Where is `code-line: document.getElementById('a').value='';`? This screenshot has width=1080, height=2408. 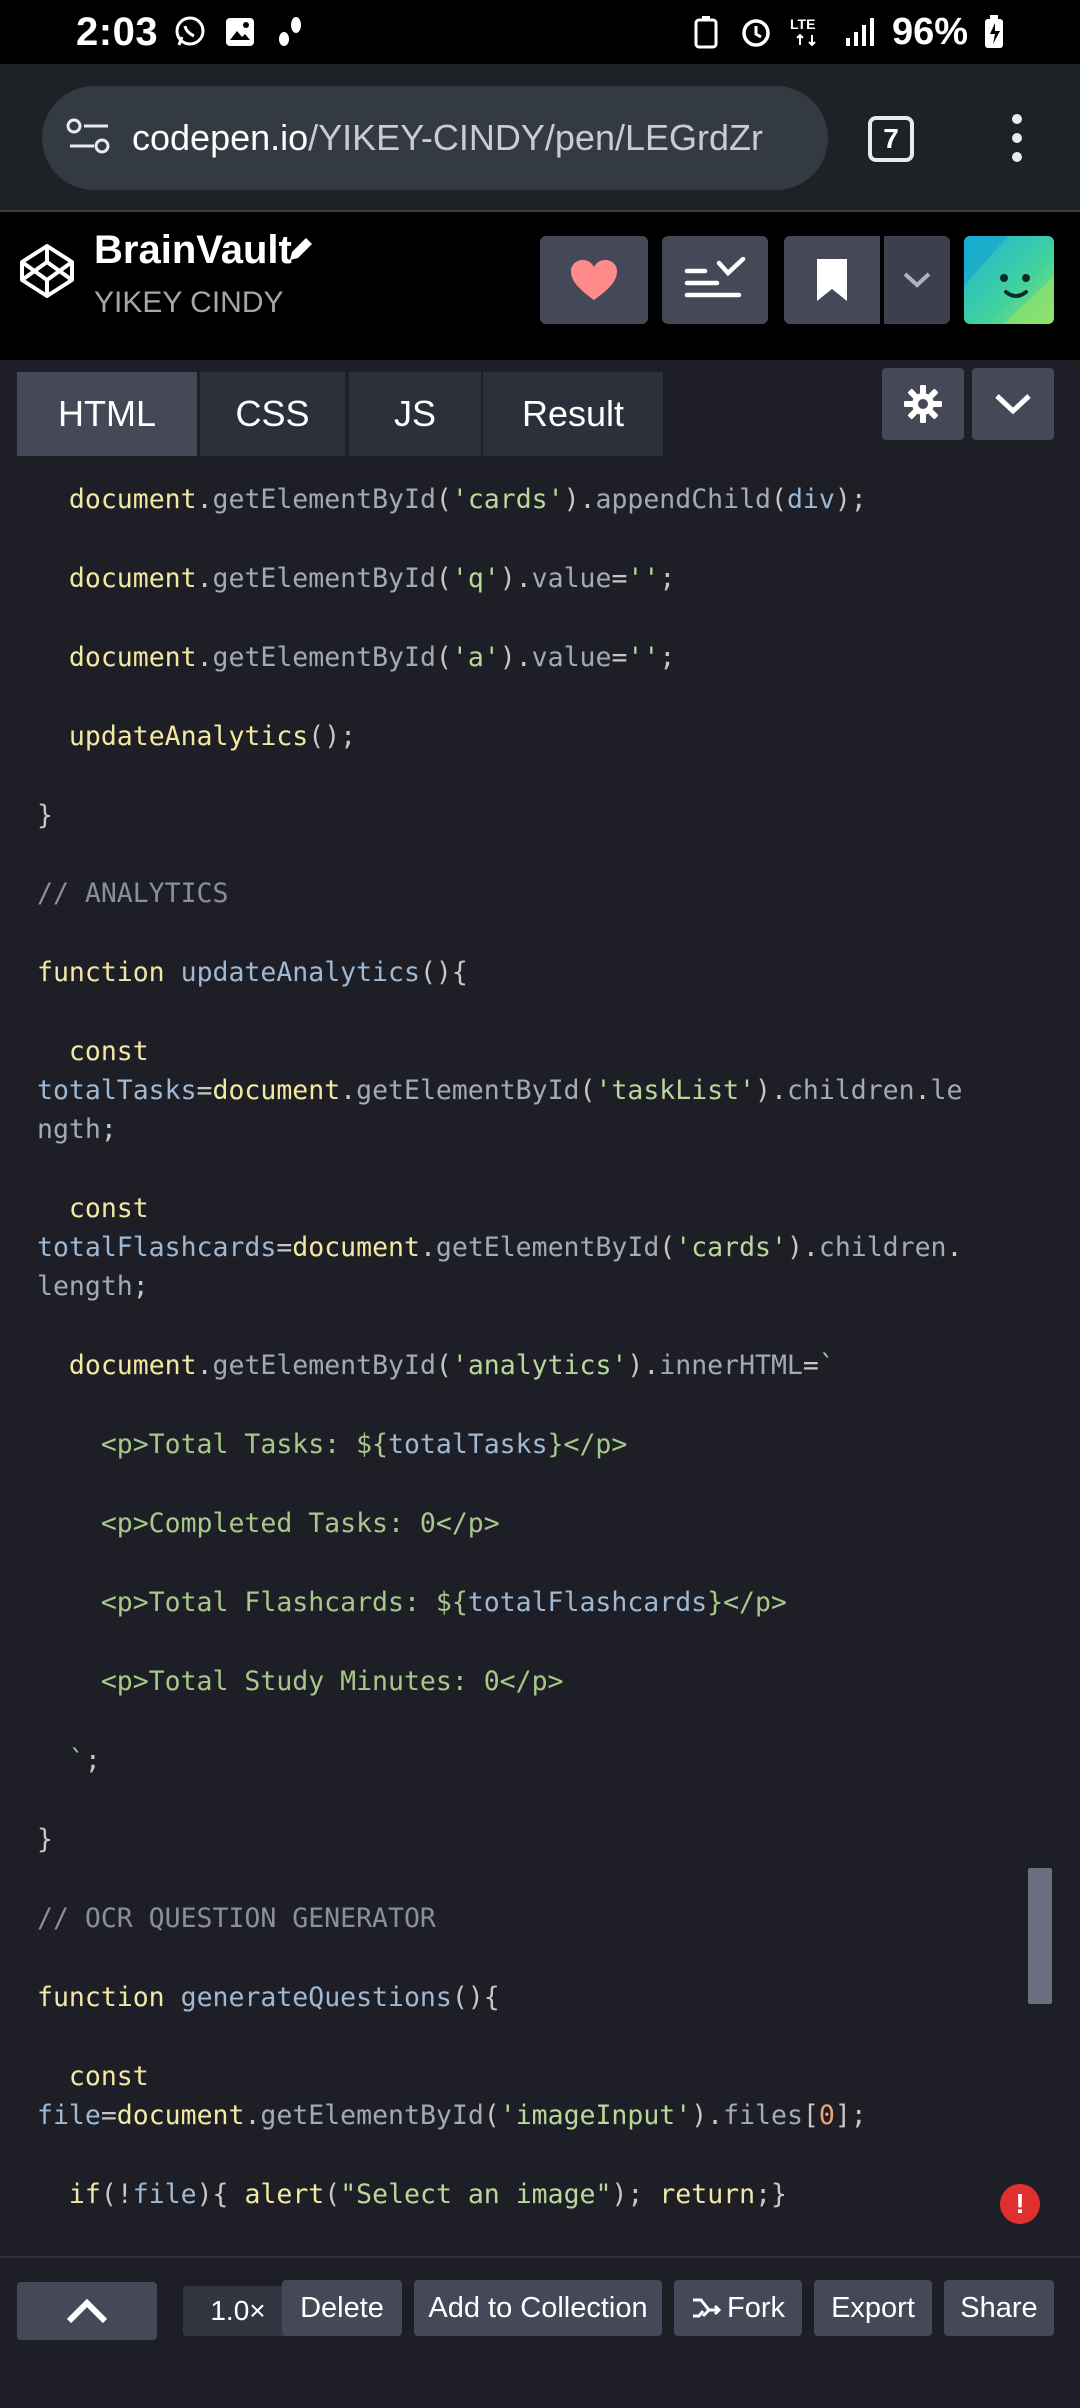
code-line: document.getElementById('a').value=''; is located at coordinates (372, 657).